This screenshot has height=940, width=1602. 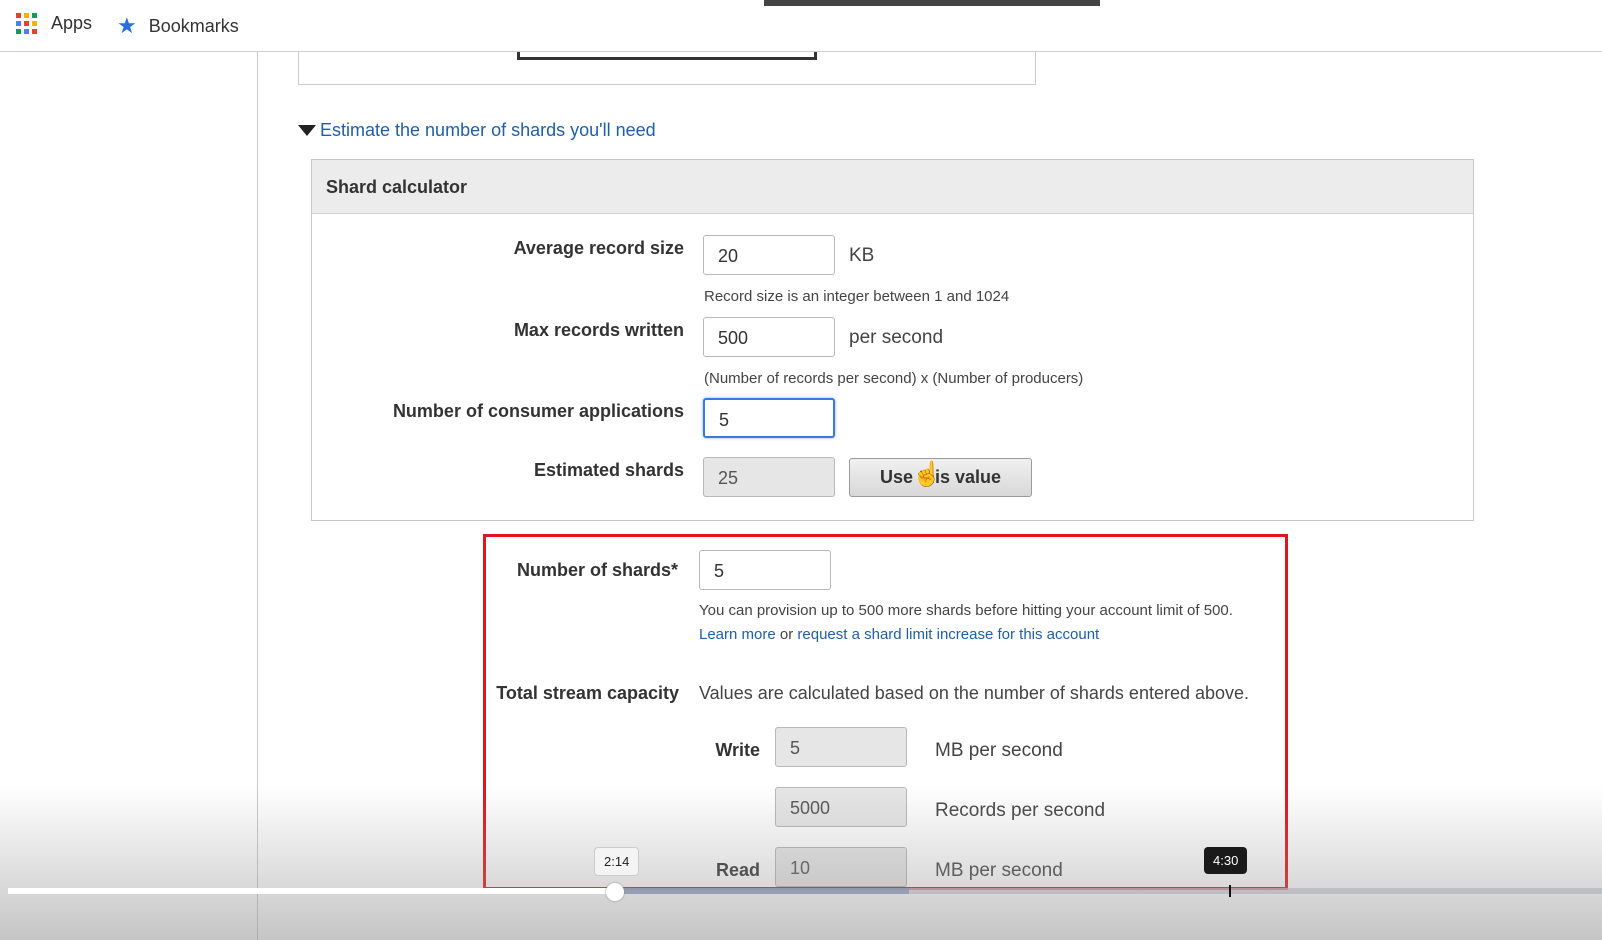 What do you see at coordinates (801, 26) in the screenshot?
I see `bookmarks-bar: Apps ★ Bookmarks` at bounding box center [801, 26].